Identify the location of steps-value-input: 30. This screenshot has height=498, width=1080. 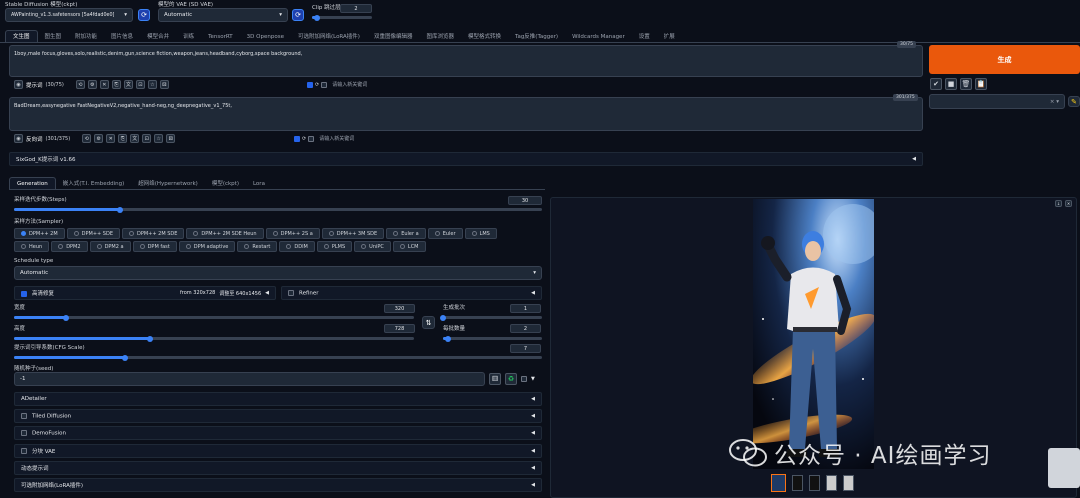
(525, 200).